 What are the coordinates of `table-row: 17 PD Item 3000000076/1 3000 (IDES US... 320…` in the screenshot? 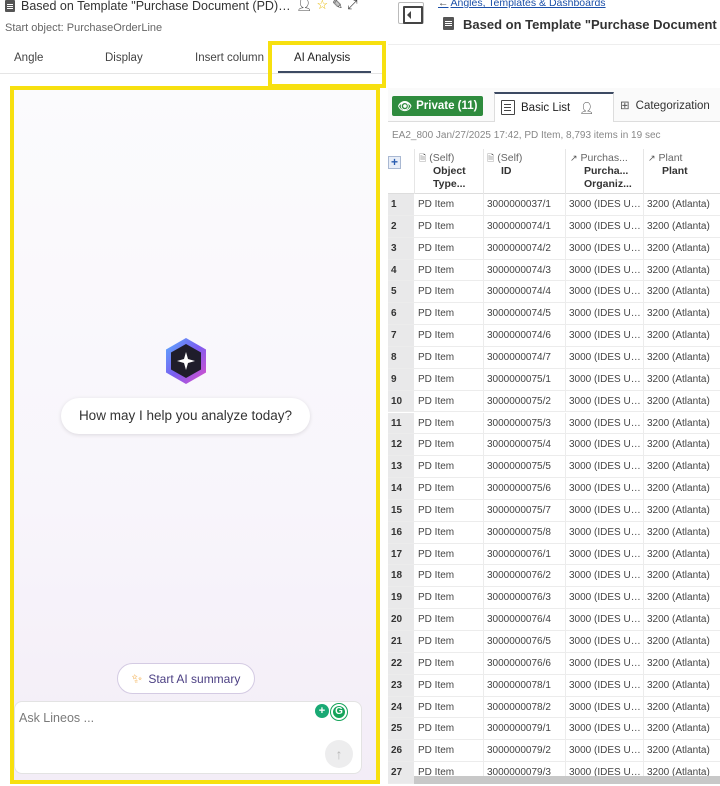 It's located at (554, 554).